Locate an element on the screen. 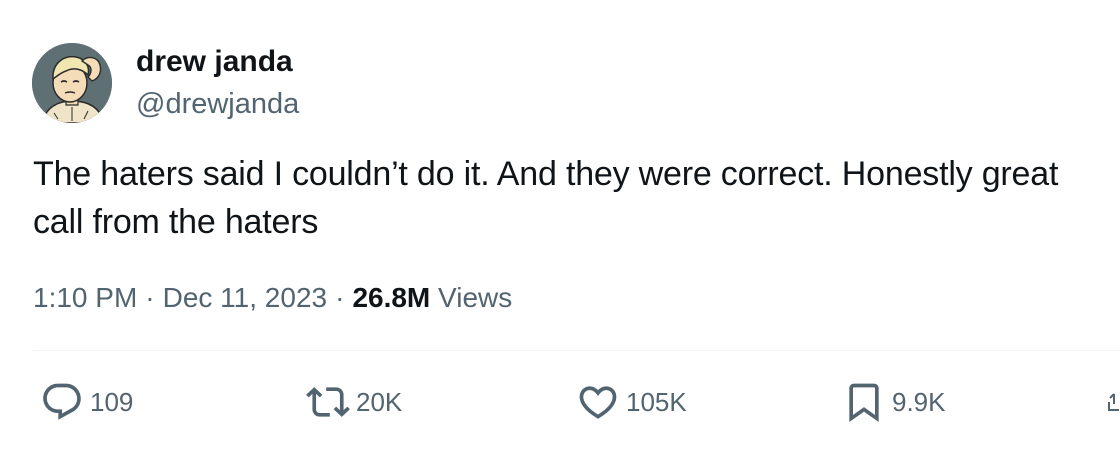 This screenshot has width=1120, height=456. like-button: 105K is located at coordinates (631, 402).